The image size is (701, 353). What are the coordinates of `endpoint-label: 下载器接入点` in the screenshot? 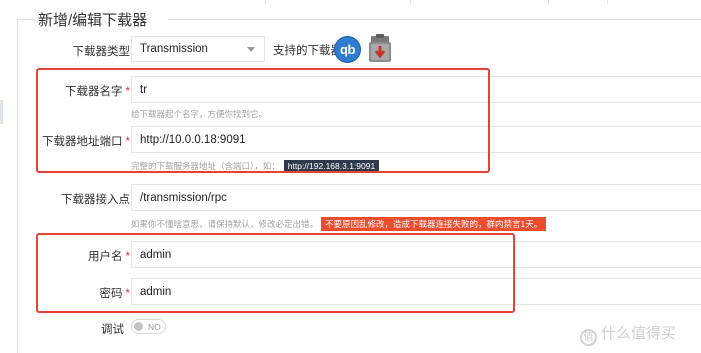 It's located at (65, 199).